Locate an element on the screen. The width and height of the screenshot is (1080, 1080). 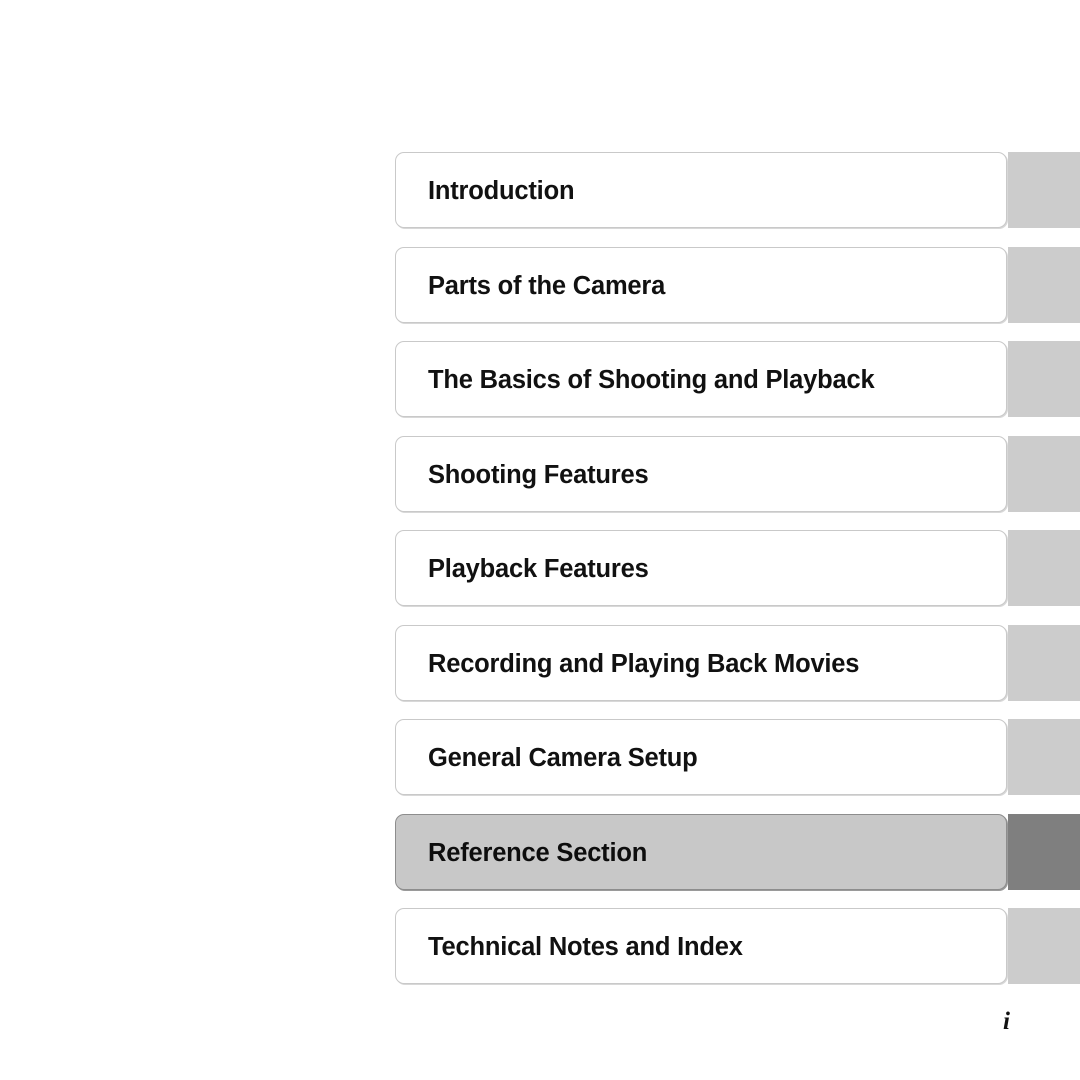
chapter-plate: Technical Notes and Index is located at coordinates (701, 946).